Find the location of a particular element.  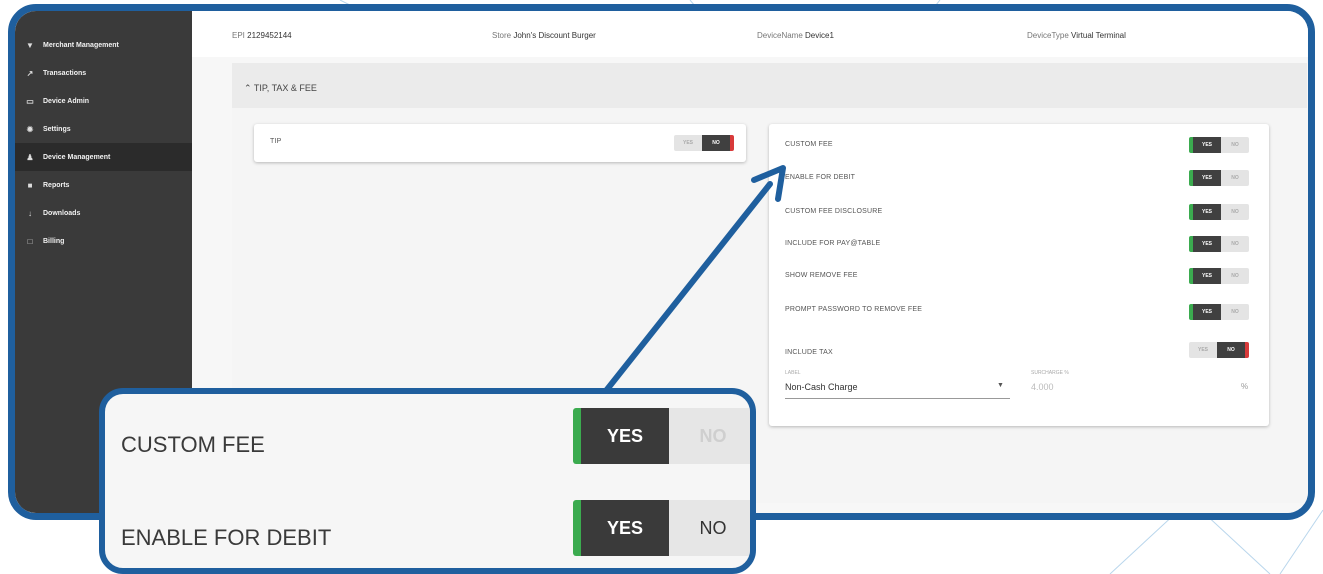

zoom-enable-for-debit-toggle: YES NO is located at coordinates (661, 528).